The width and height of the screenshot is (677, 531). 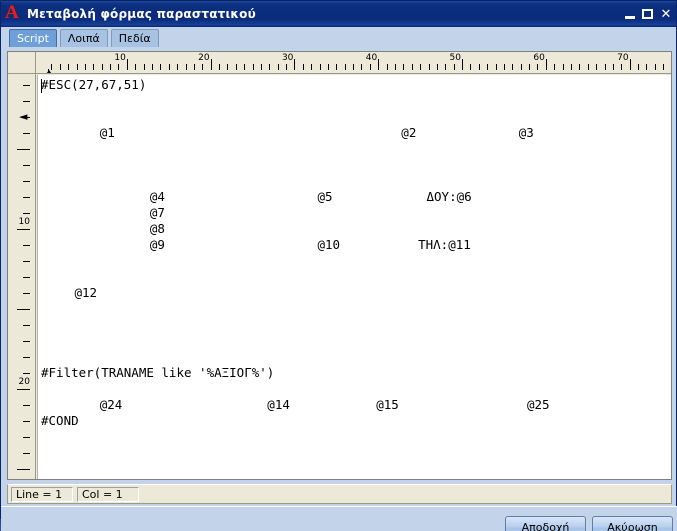 What do you see at coordinates (339, 40) in the screenshot?
I see `tab-strip: Script Λοιπά Πεδία` at bounding box center [339, 40].